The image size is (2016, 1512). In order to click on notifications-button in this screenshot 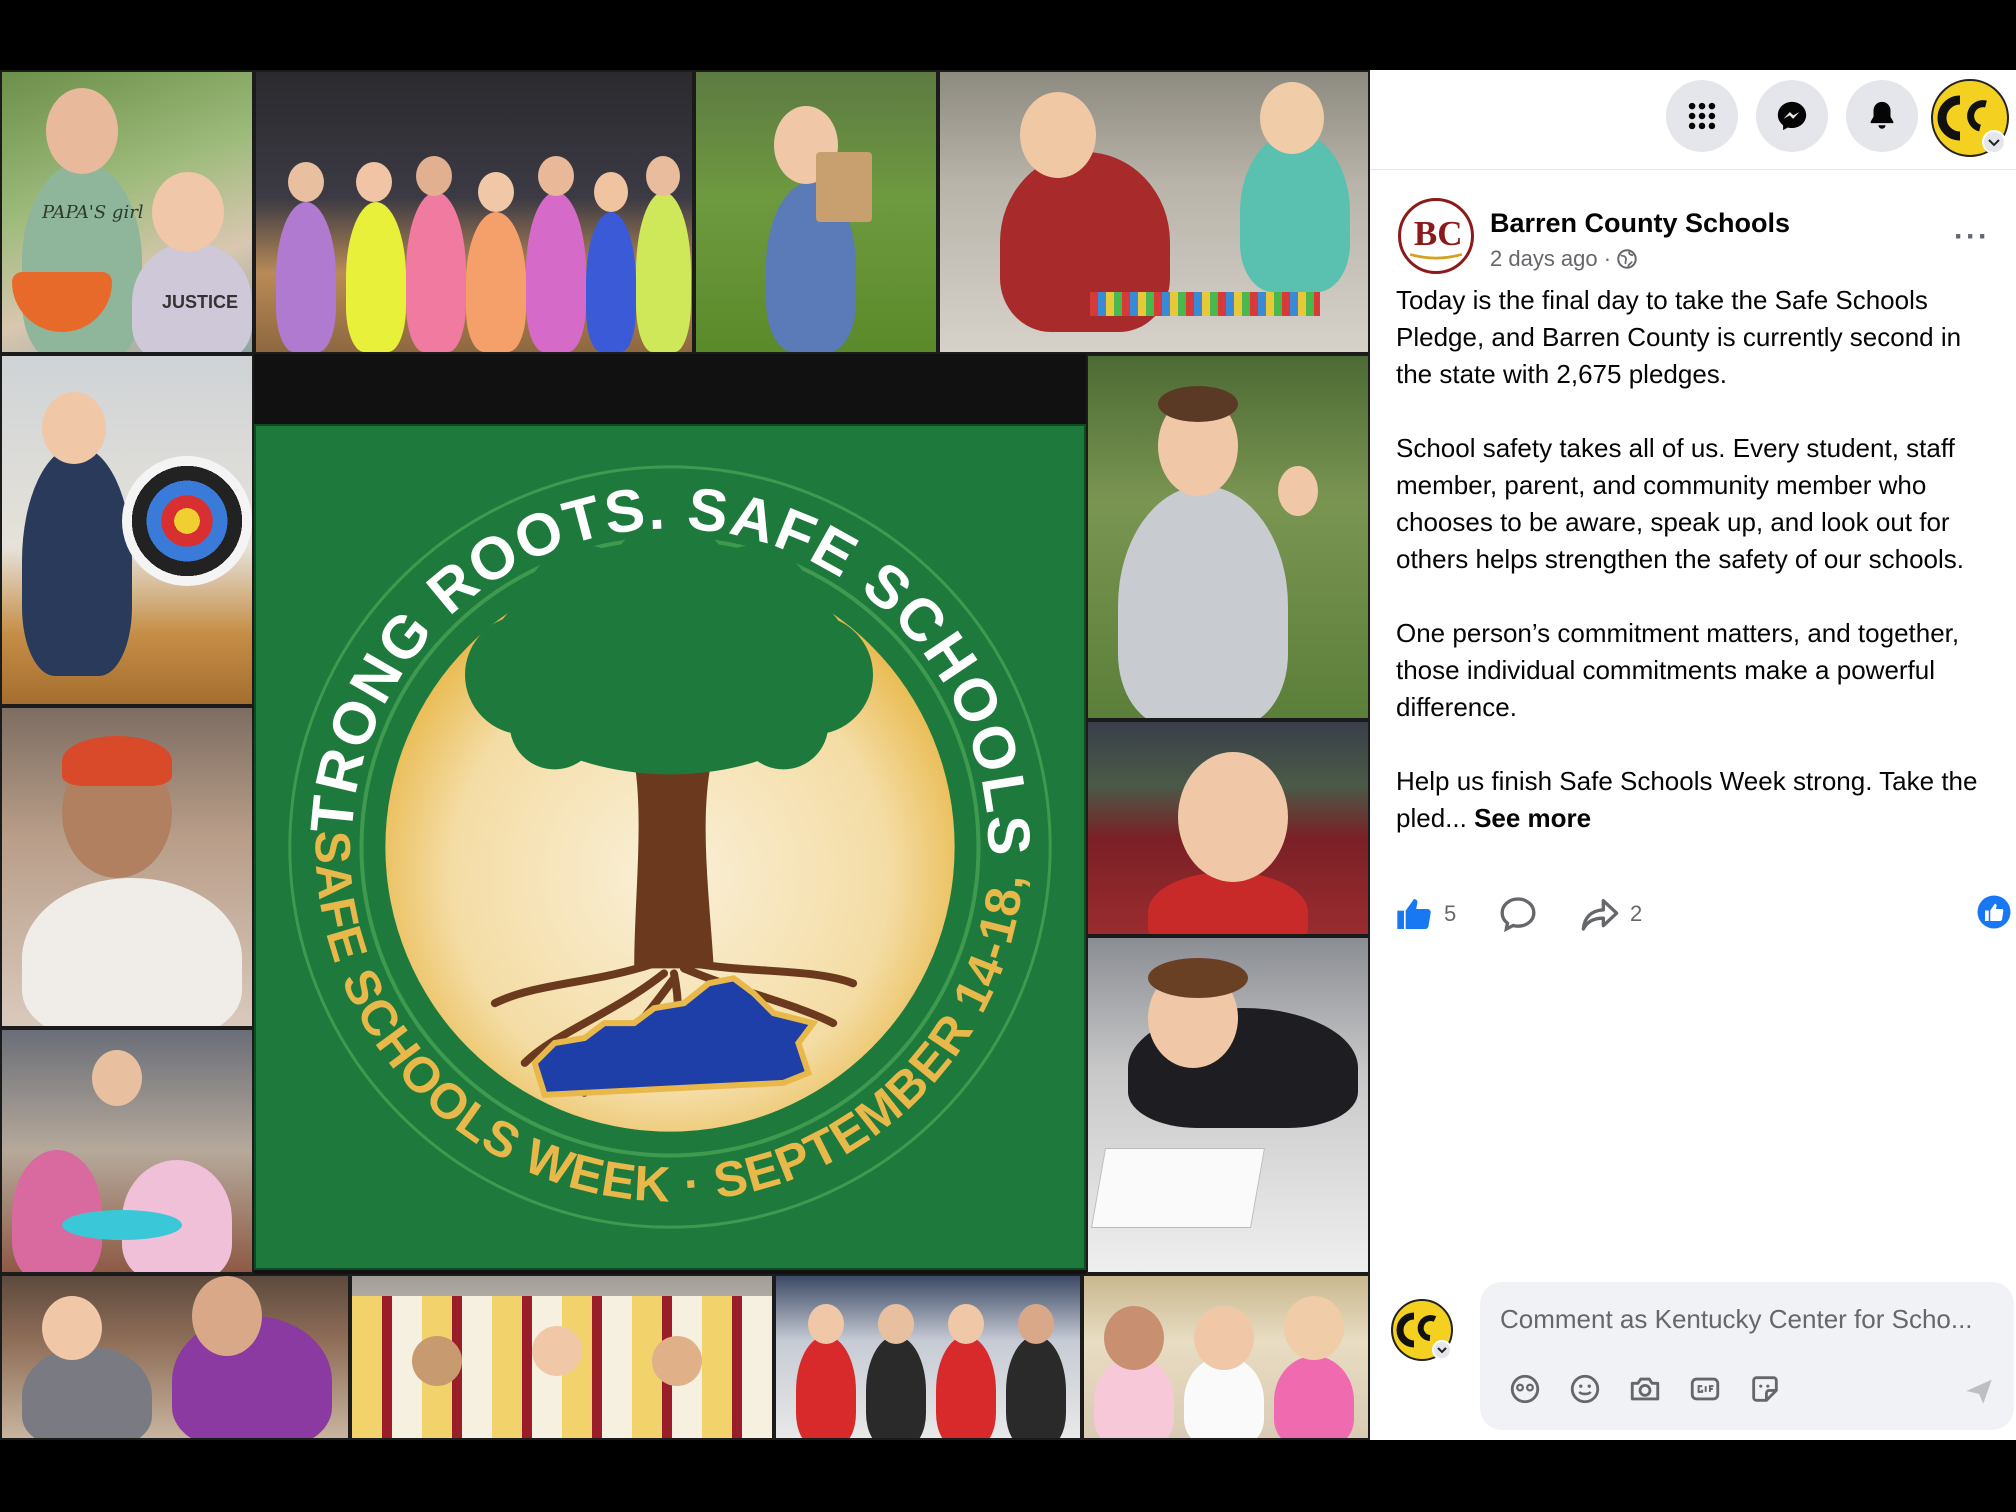, I will do `click(1882, 116)`.